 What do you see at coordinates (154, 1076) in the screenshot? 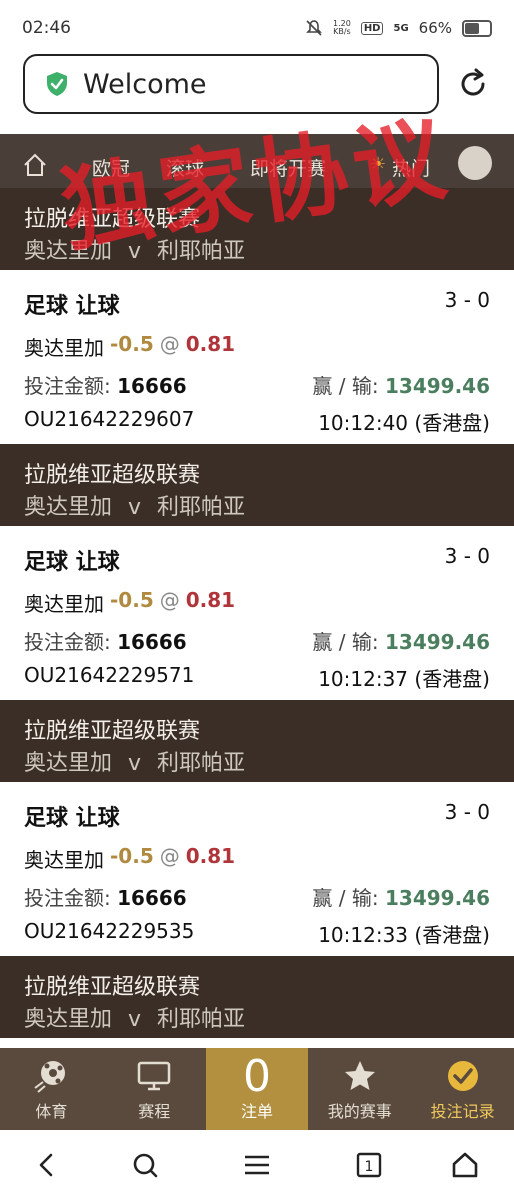
I see `monitor-icon` at bounding box center [154, 1076].